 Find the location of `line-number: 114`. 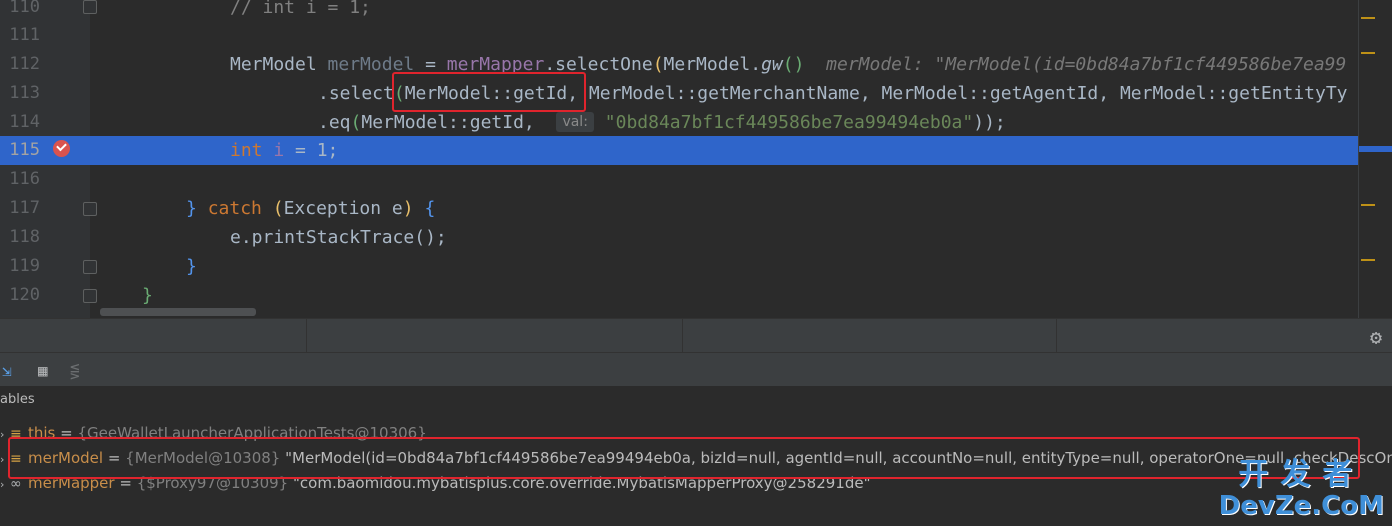

line-number: 114 is located at coordinates (24, 122).